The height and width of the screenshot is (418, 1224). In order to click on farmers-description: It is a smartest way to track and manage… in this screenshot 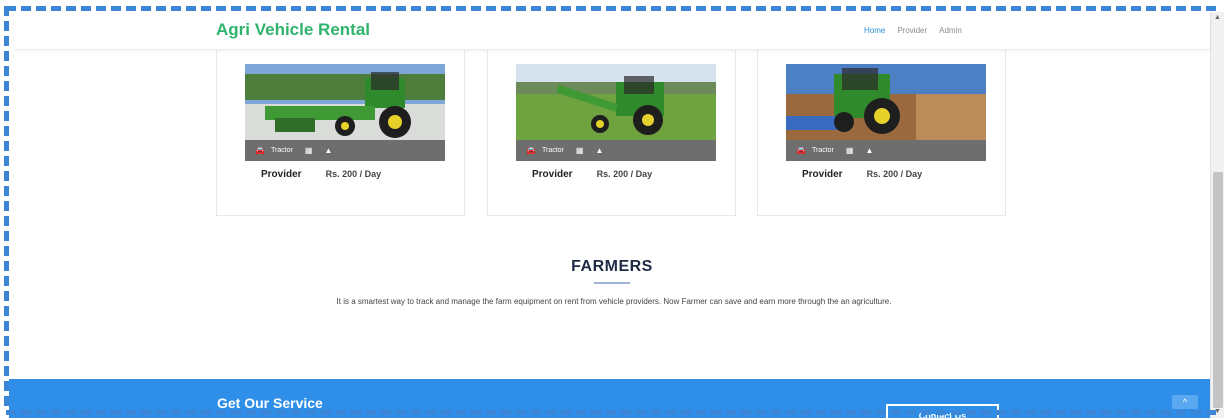, I will do `click(614, 301)`.